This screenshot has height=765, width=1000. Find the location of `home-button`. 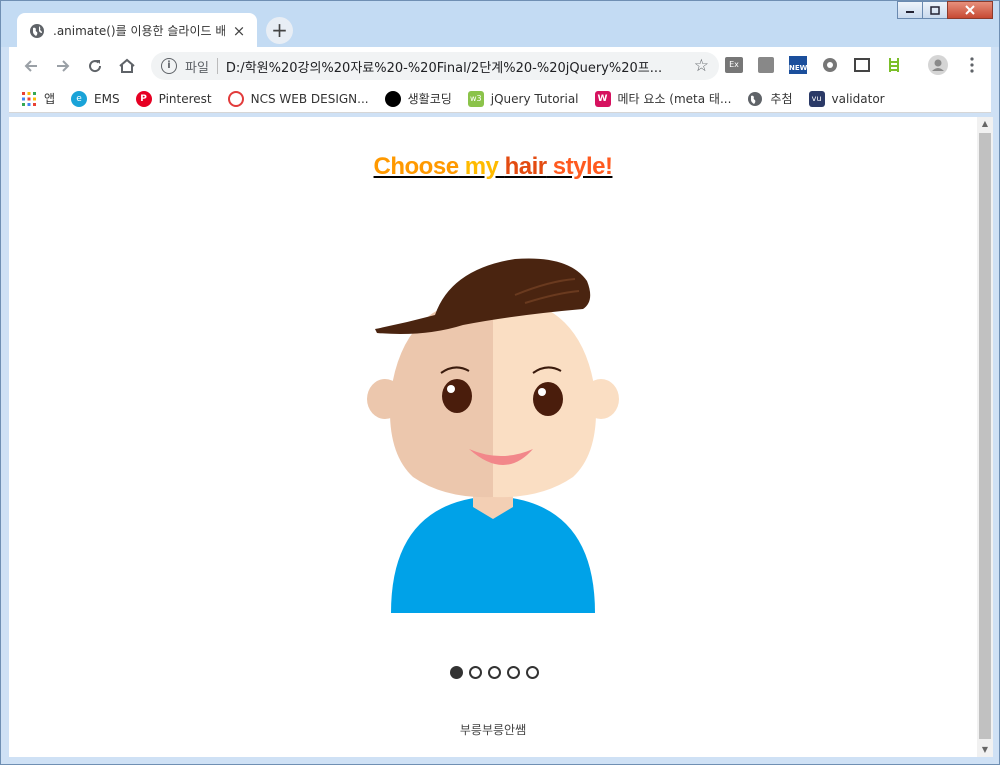

home-button is located at coordinates (127, 66).